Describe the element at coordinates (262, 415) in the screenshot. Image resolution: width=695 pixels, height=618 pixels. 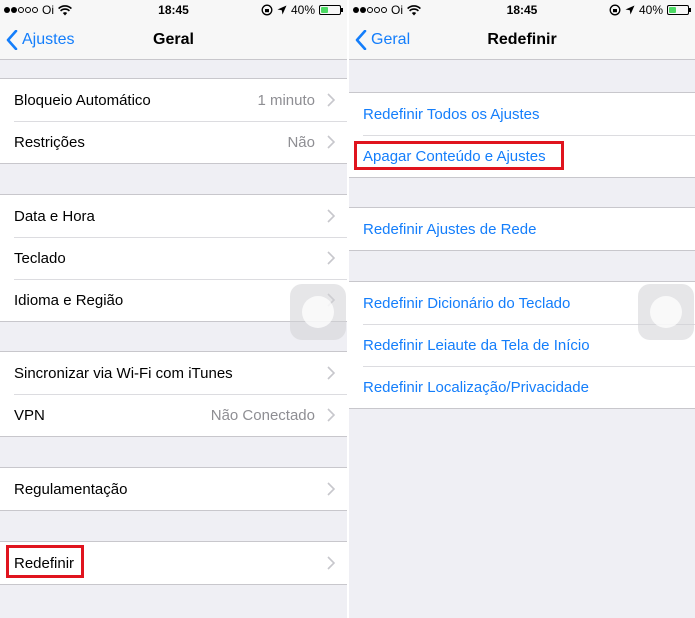
I see `row-value: Não Conectado` at that location.